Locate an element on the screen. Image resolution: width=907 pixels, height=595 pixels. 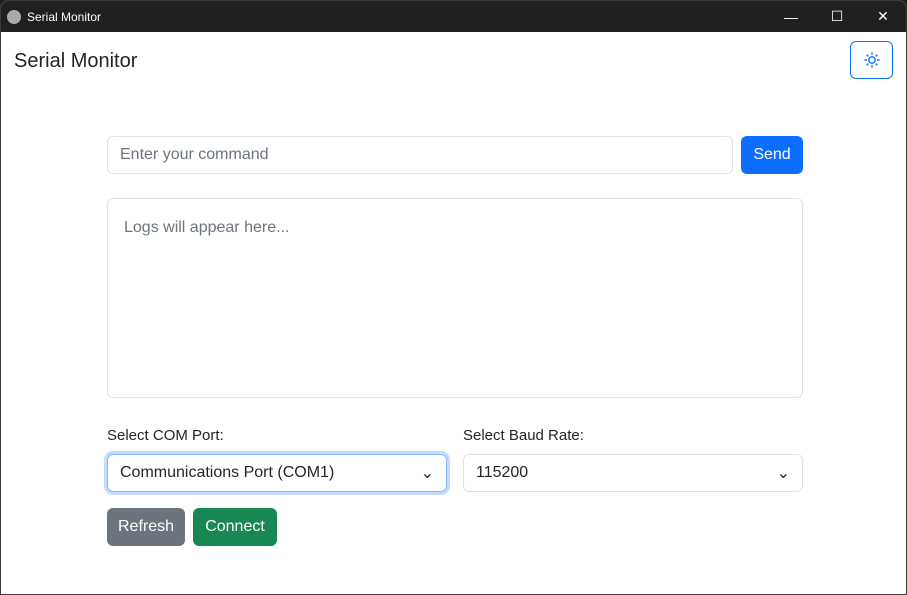
refresh-button: Refresh is located at coordinates (146, 527).